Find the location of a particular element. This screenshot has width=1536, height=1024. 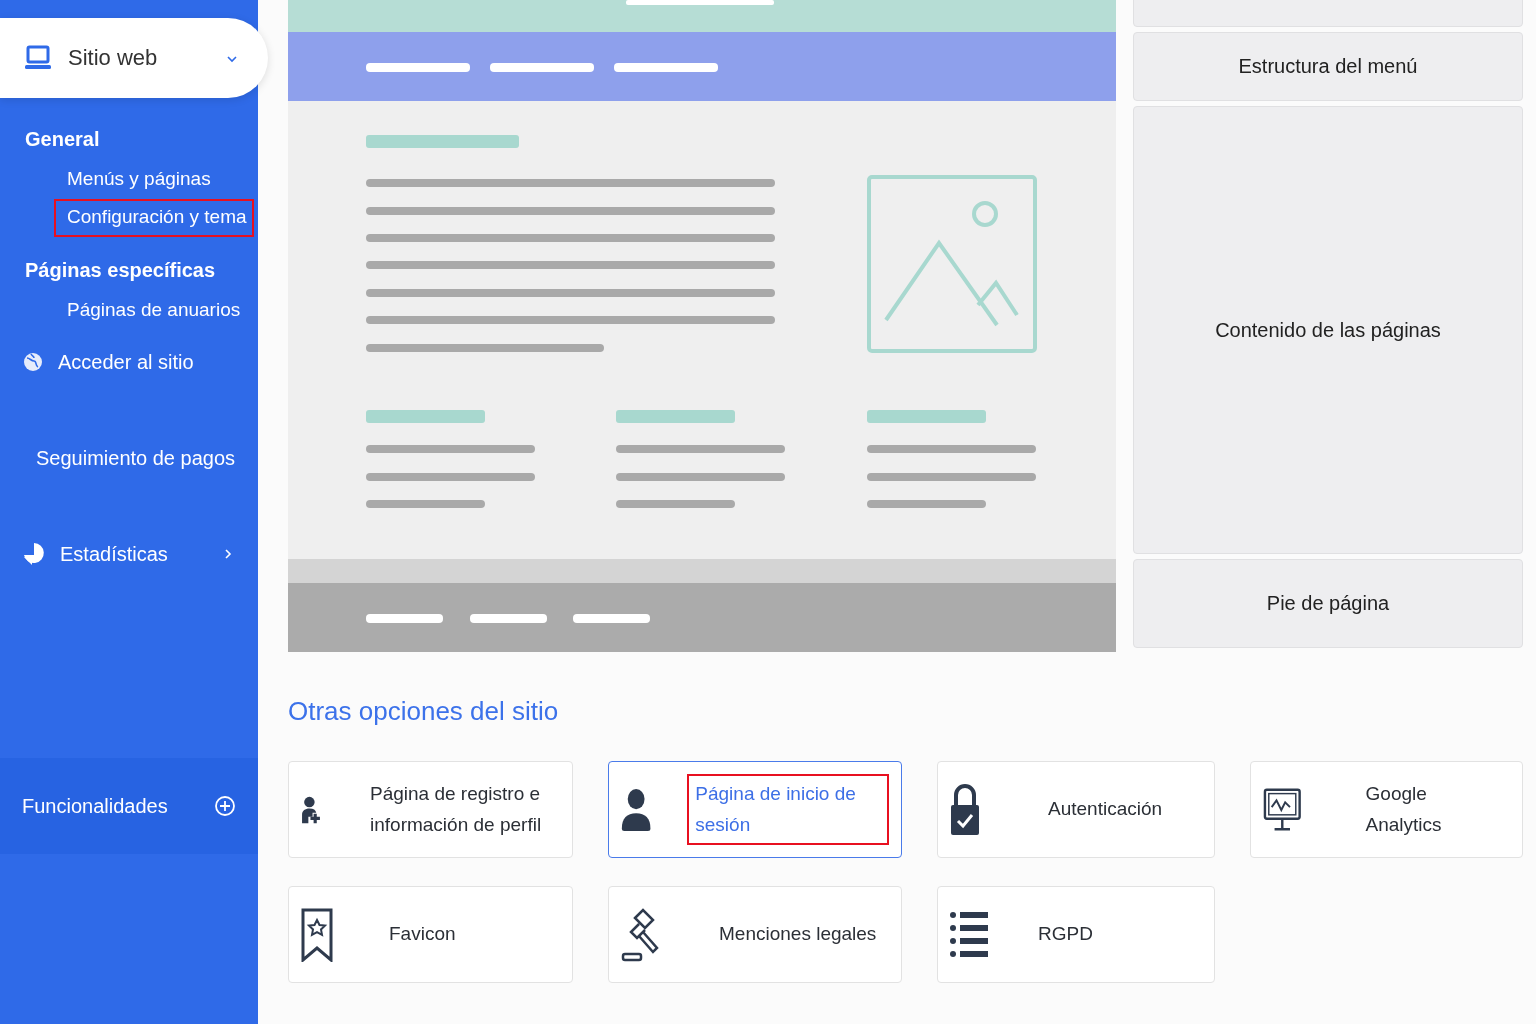

add-circle-icon is located at coordinates (225, 806).